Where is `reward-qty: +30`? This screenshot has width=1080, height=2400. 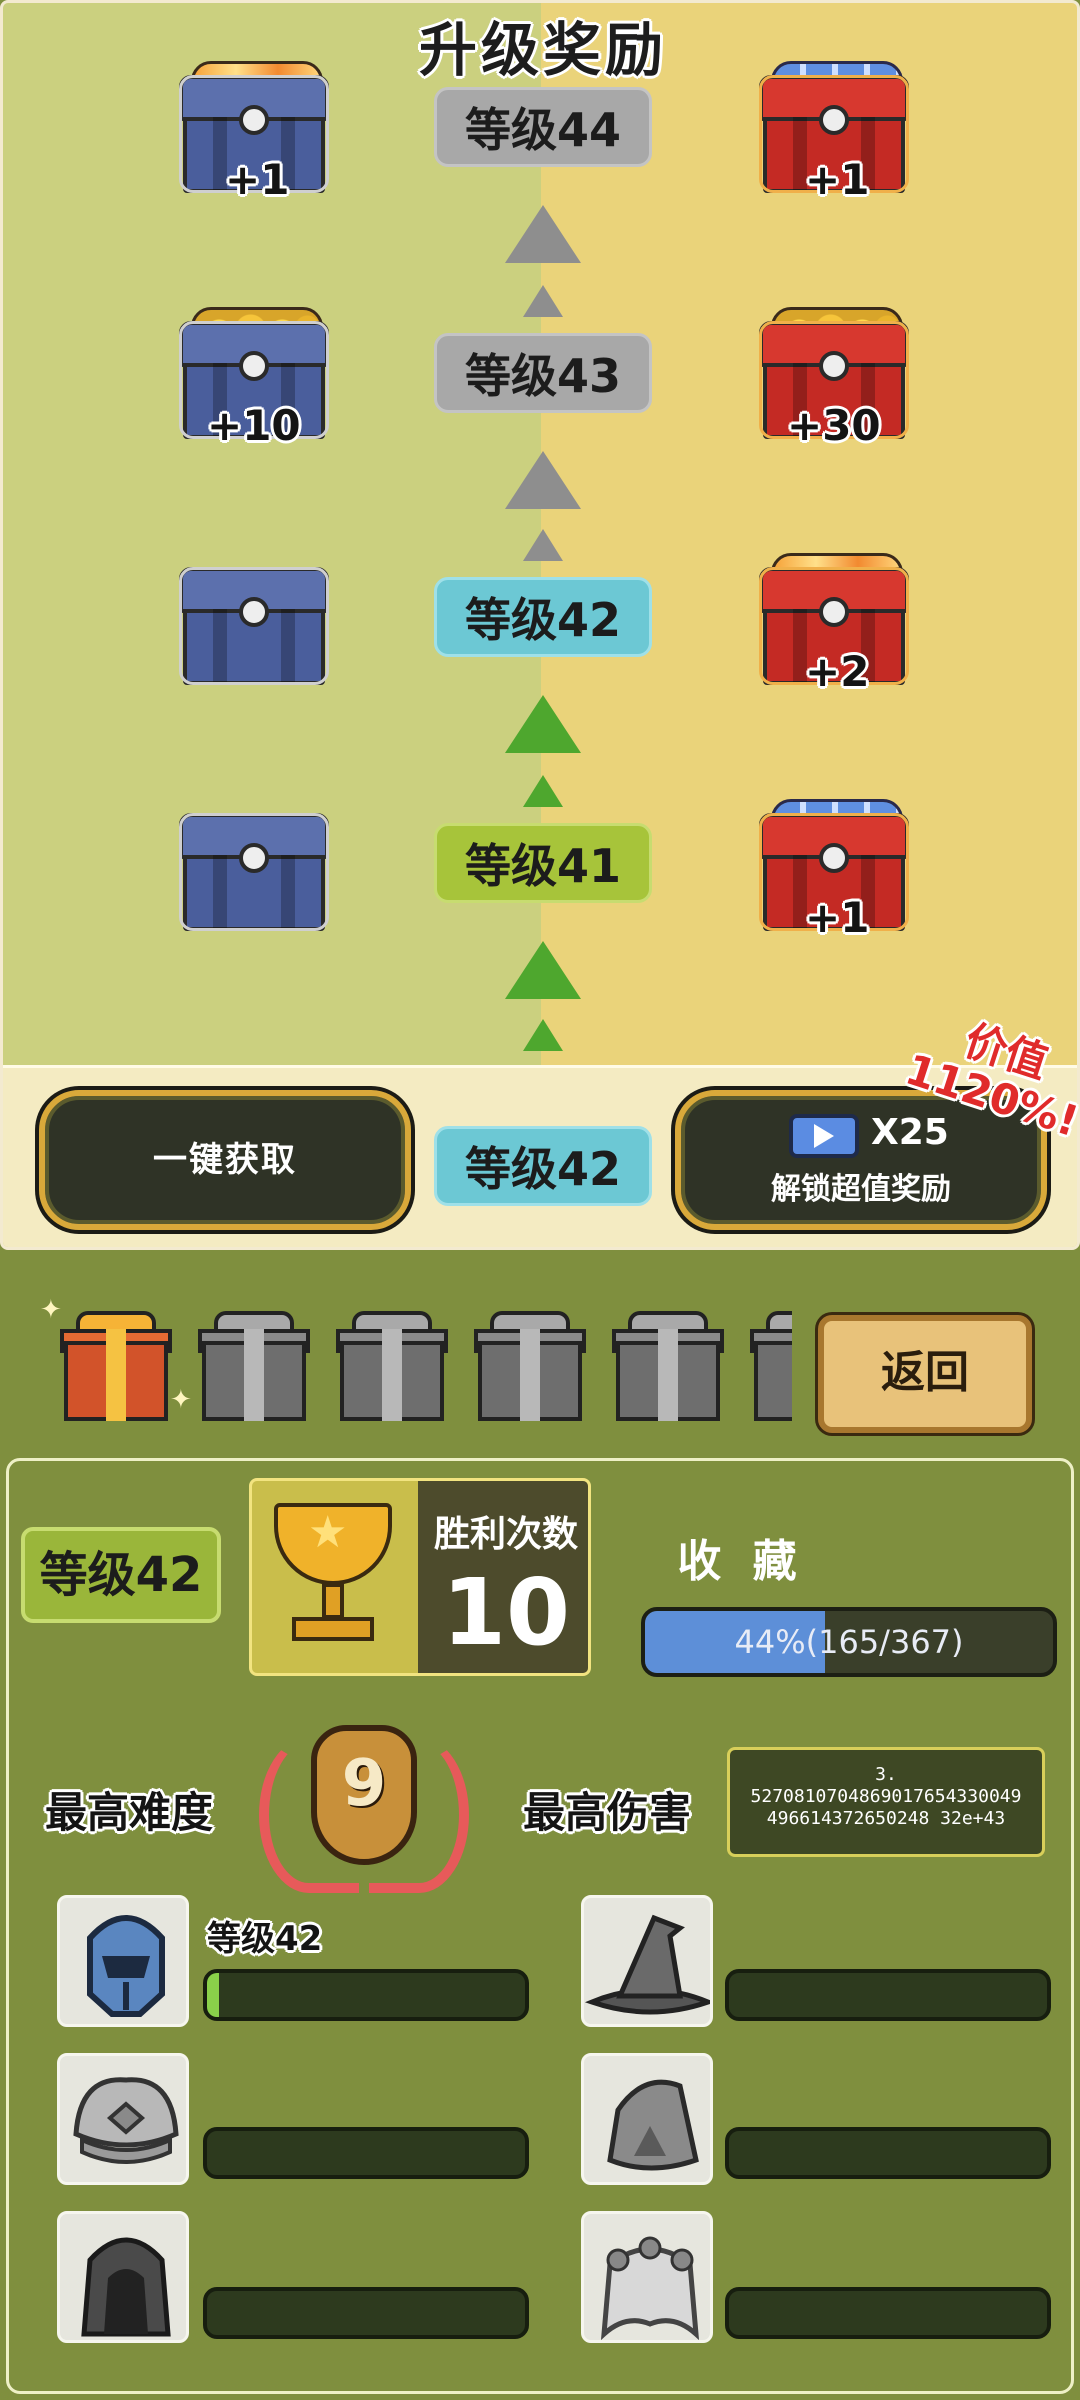 reward-qty: +30 is located at coordinates (834, 425).